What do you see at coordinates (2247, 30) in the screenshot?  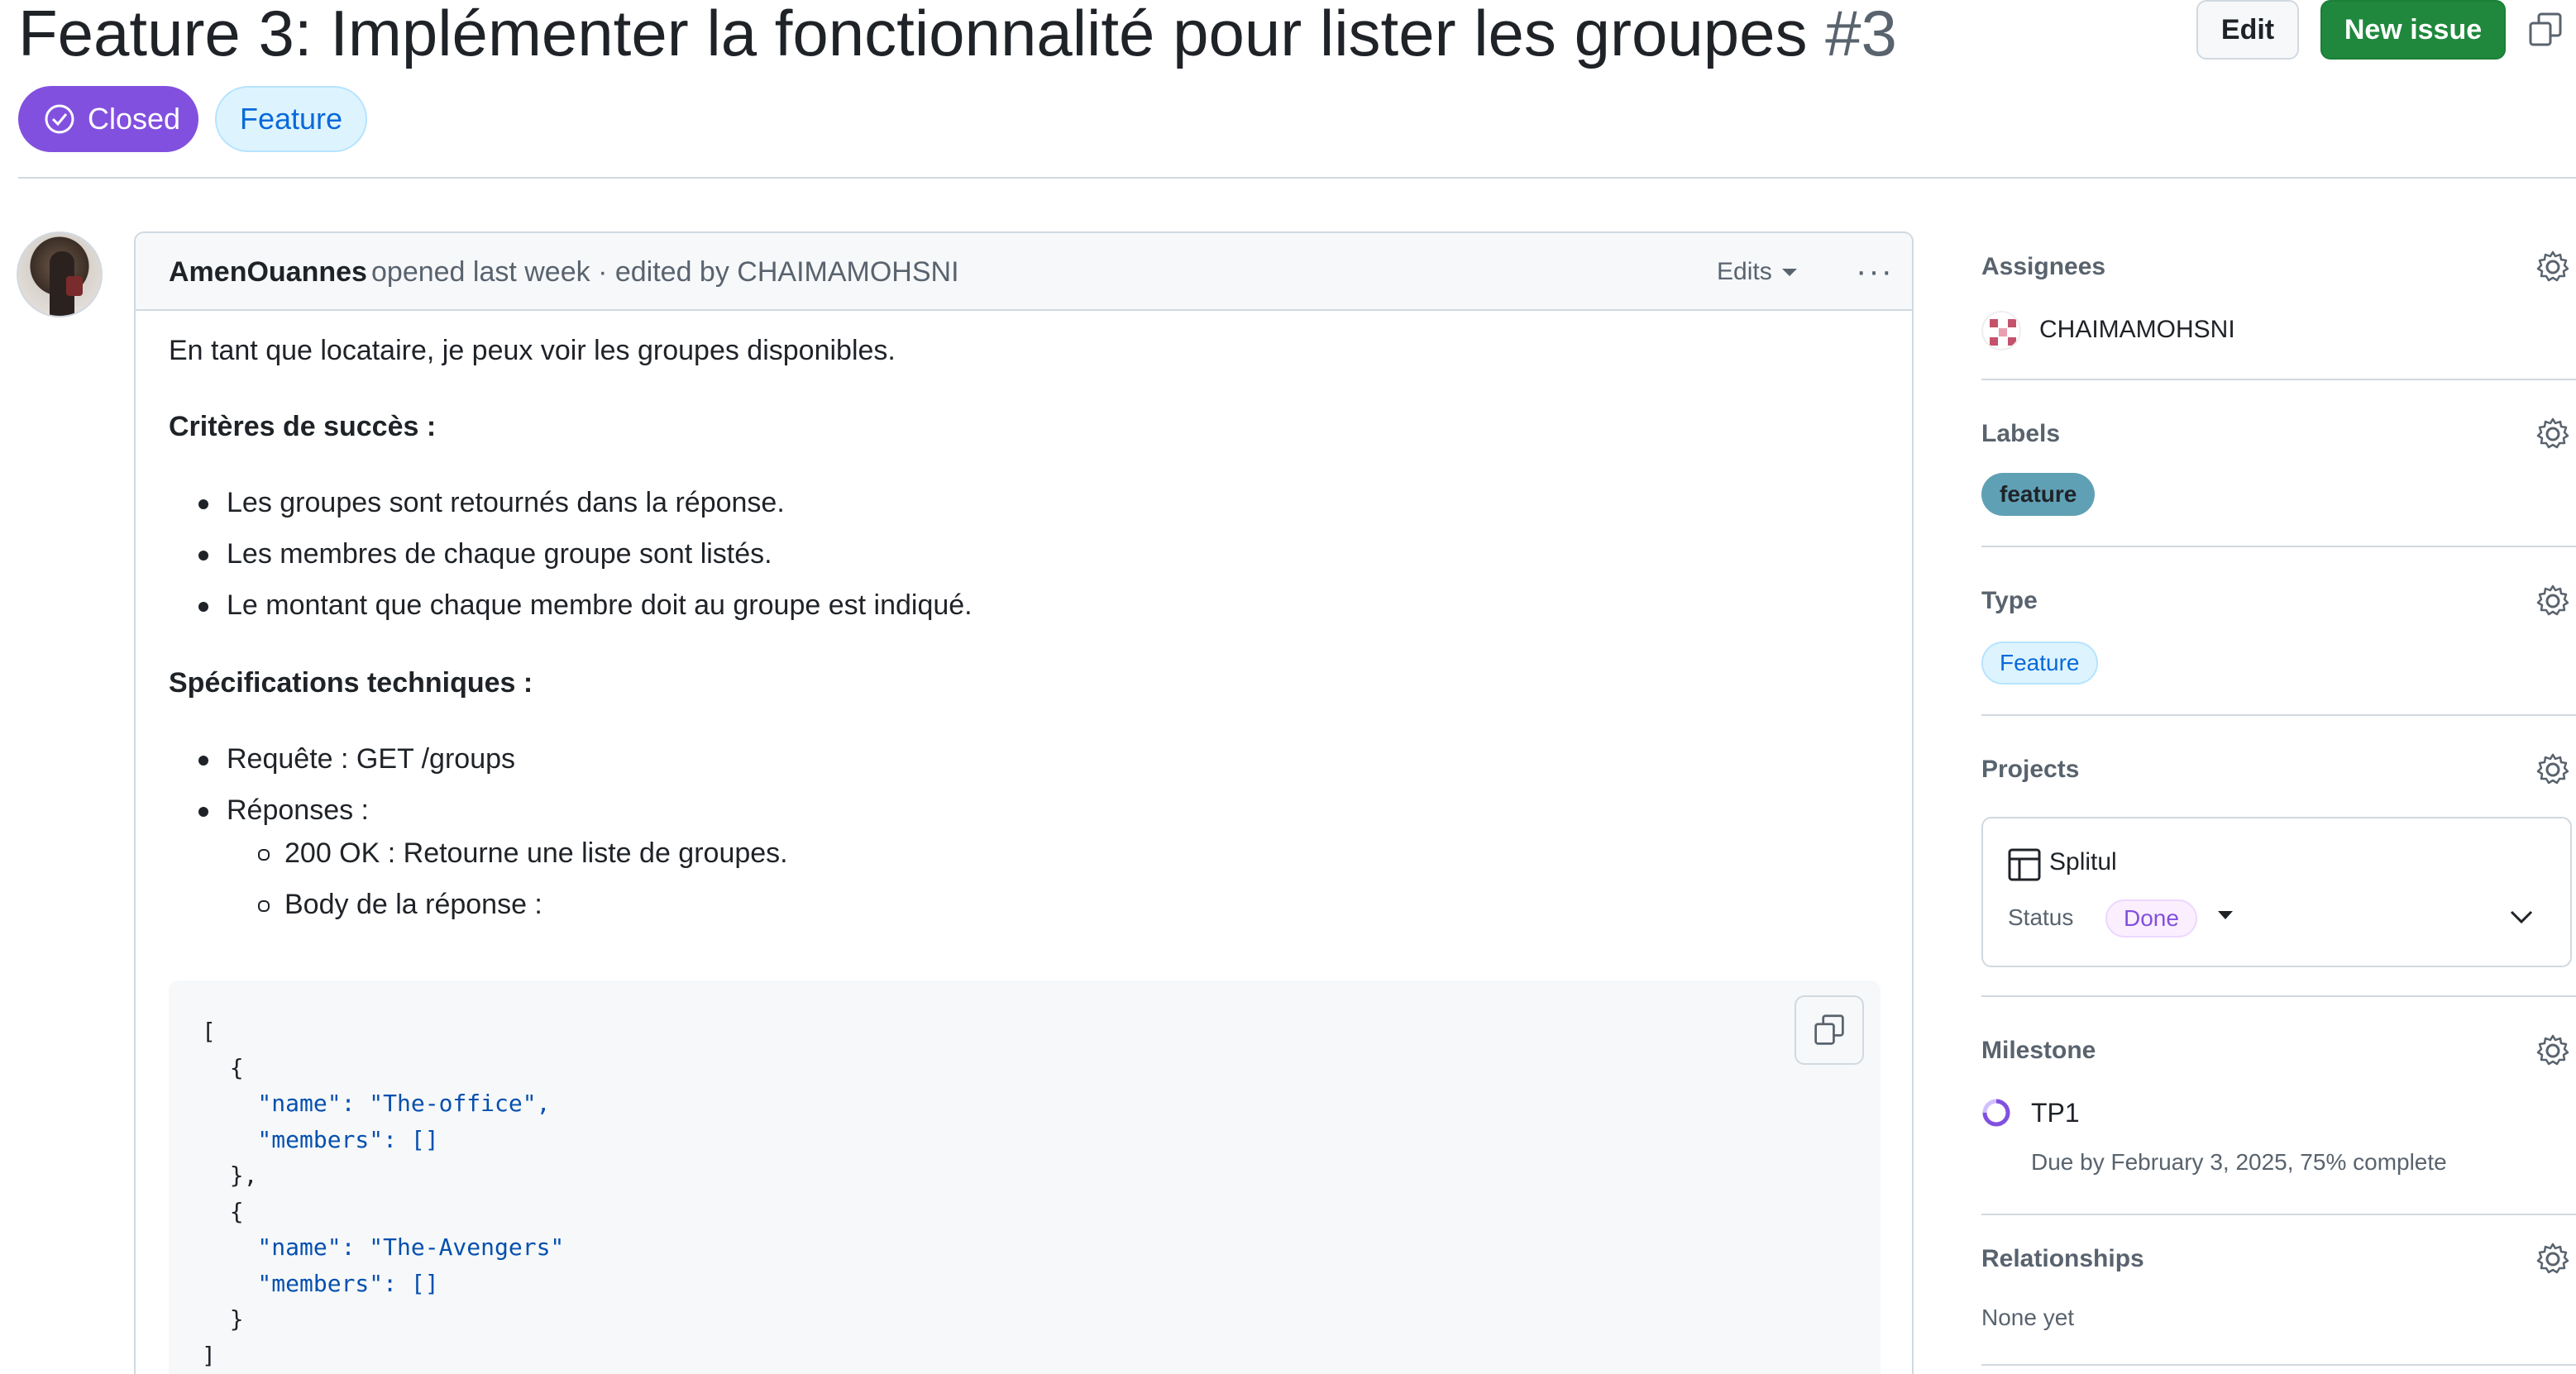 I see `edit-button: Edit` at bounding box center [2247, 30].